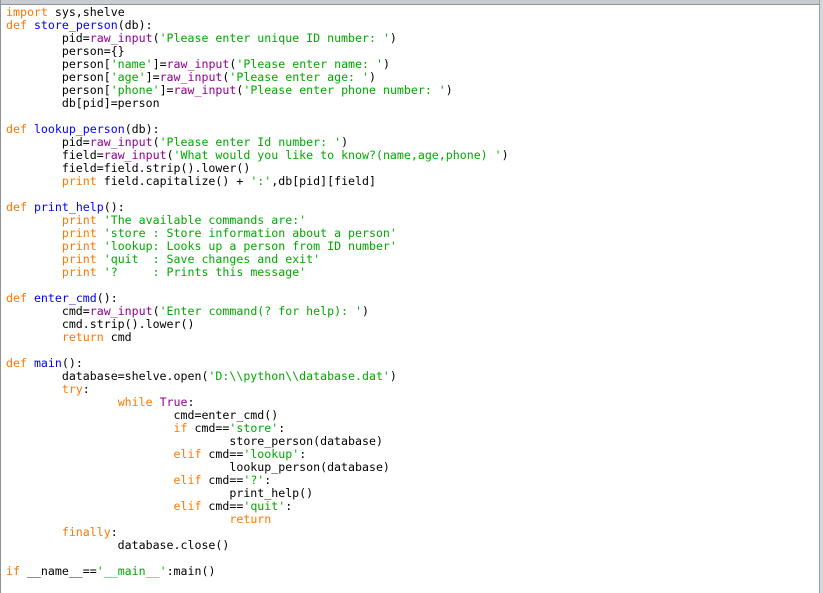 The image size is (823, 593). I want to click on code-line: try:, so click(412, 389).